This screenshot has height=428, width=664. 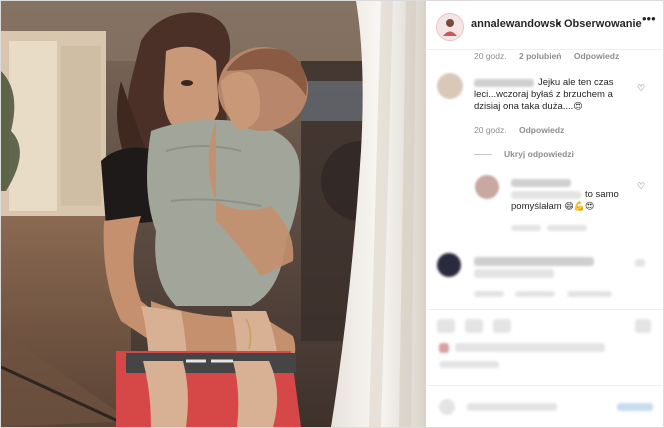 I want to click on reply-line-2: pomyślałam 😄💪😍, so click(x=552, y=207).